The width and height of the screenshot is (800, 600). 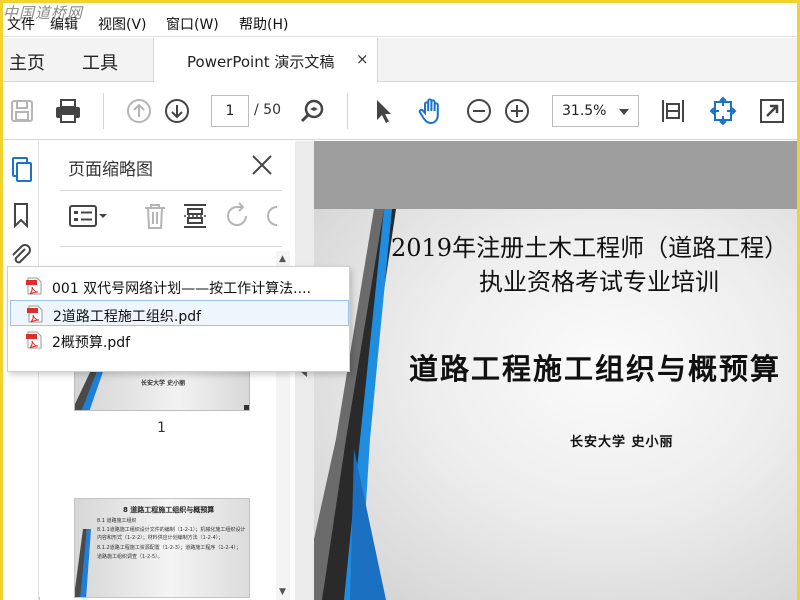 What do you see at coordinates (479, 111) in the screenshot?
I see `zoom-out-icon` at bounding box center [479, 111].